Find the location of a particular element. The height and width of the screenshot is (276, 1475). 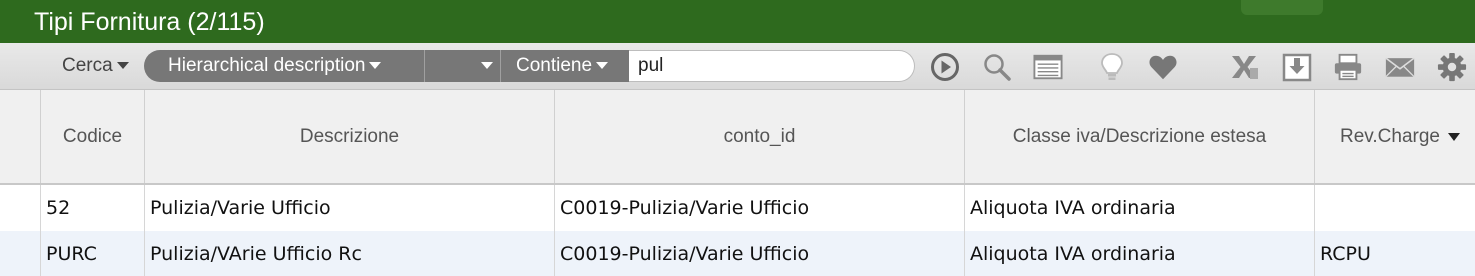

column-header-rev-charge: Rev.Charge is located at coordinates (1395, 136).